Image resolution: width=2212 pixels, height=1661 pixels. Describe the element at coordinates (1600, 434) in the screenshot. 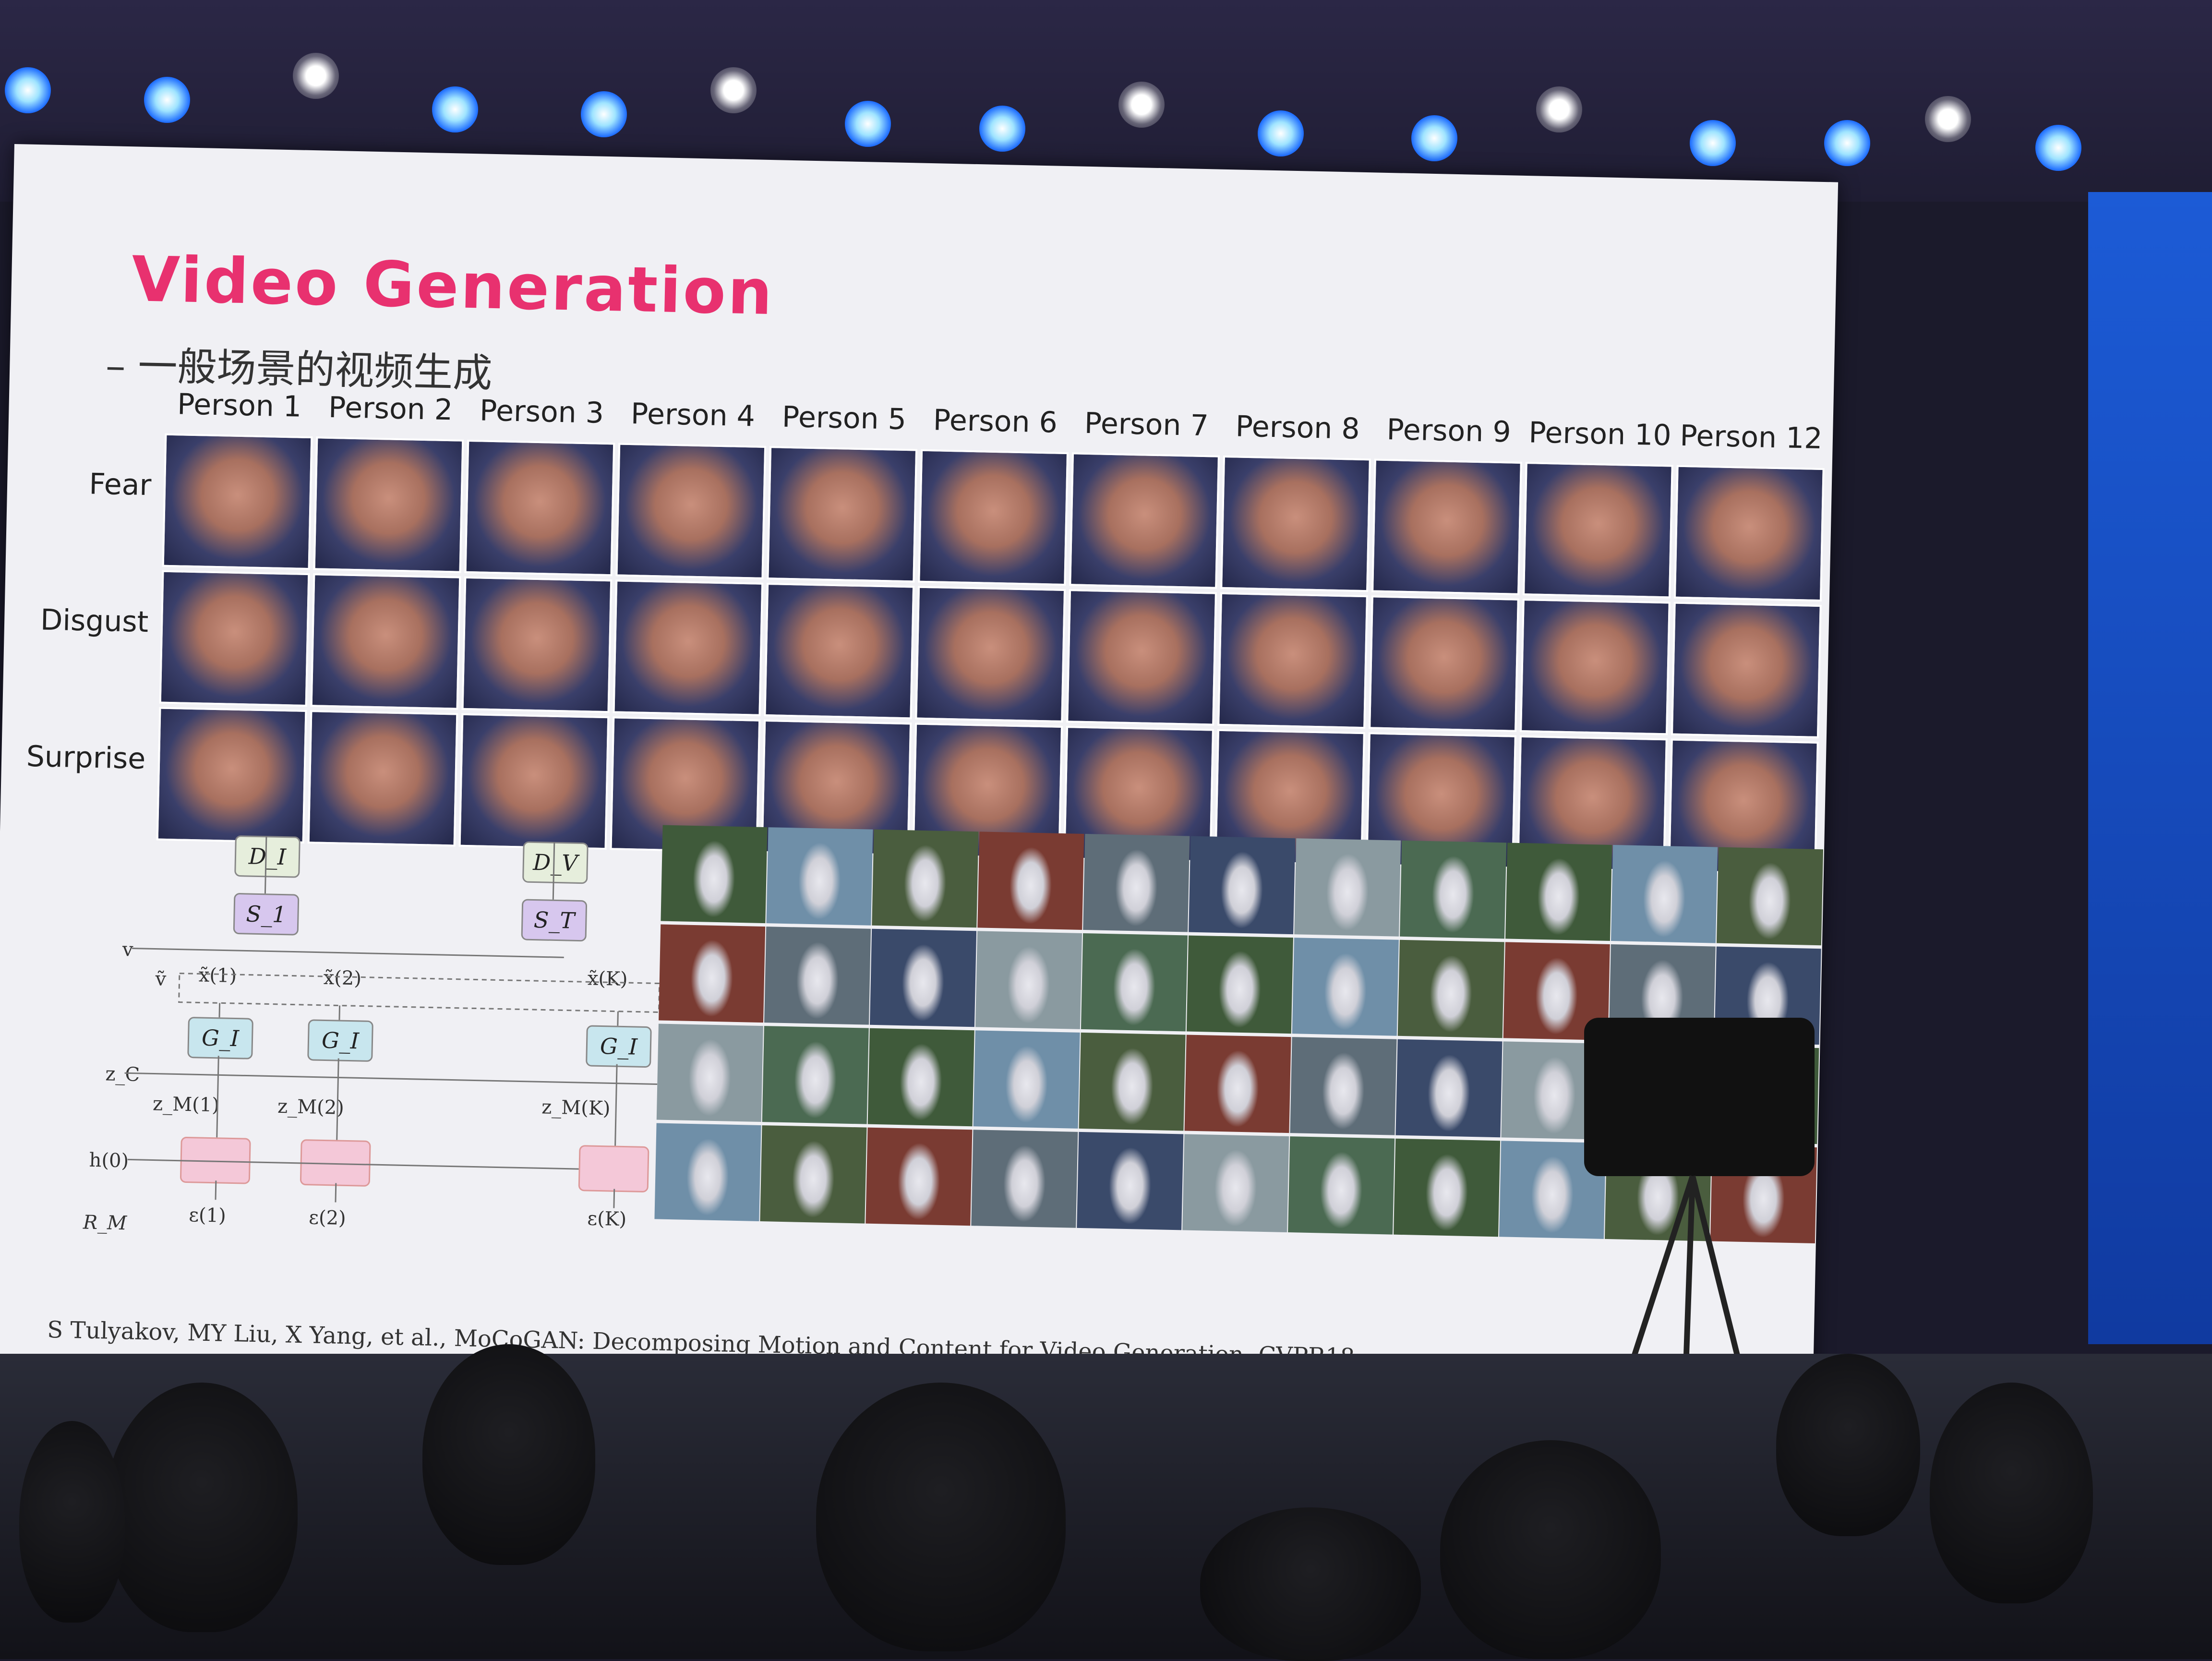

I see `column-header: Person 10` at that location.